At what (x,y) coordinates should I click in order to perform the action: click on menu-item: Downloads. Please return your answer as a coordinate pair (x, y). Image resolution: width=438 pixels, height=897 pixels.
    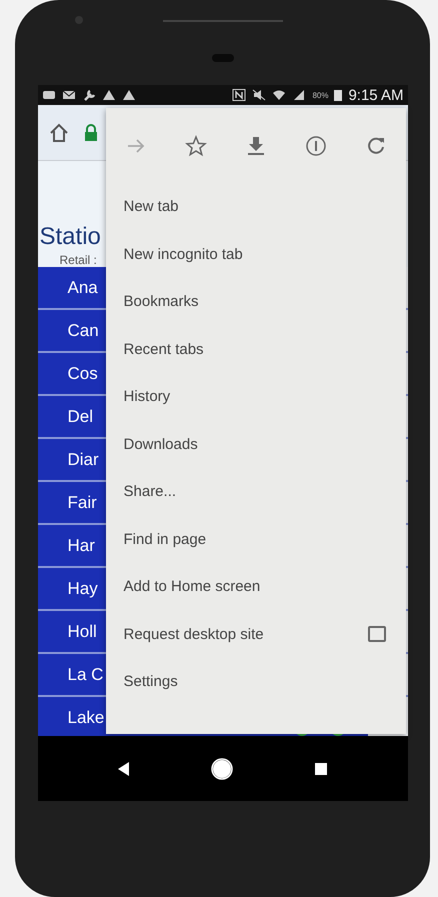
    Looking at the image, I should click on (256, 444).